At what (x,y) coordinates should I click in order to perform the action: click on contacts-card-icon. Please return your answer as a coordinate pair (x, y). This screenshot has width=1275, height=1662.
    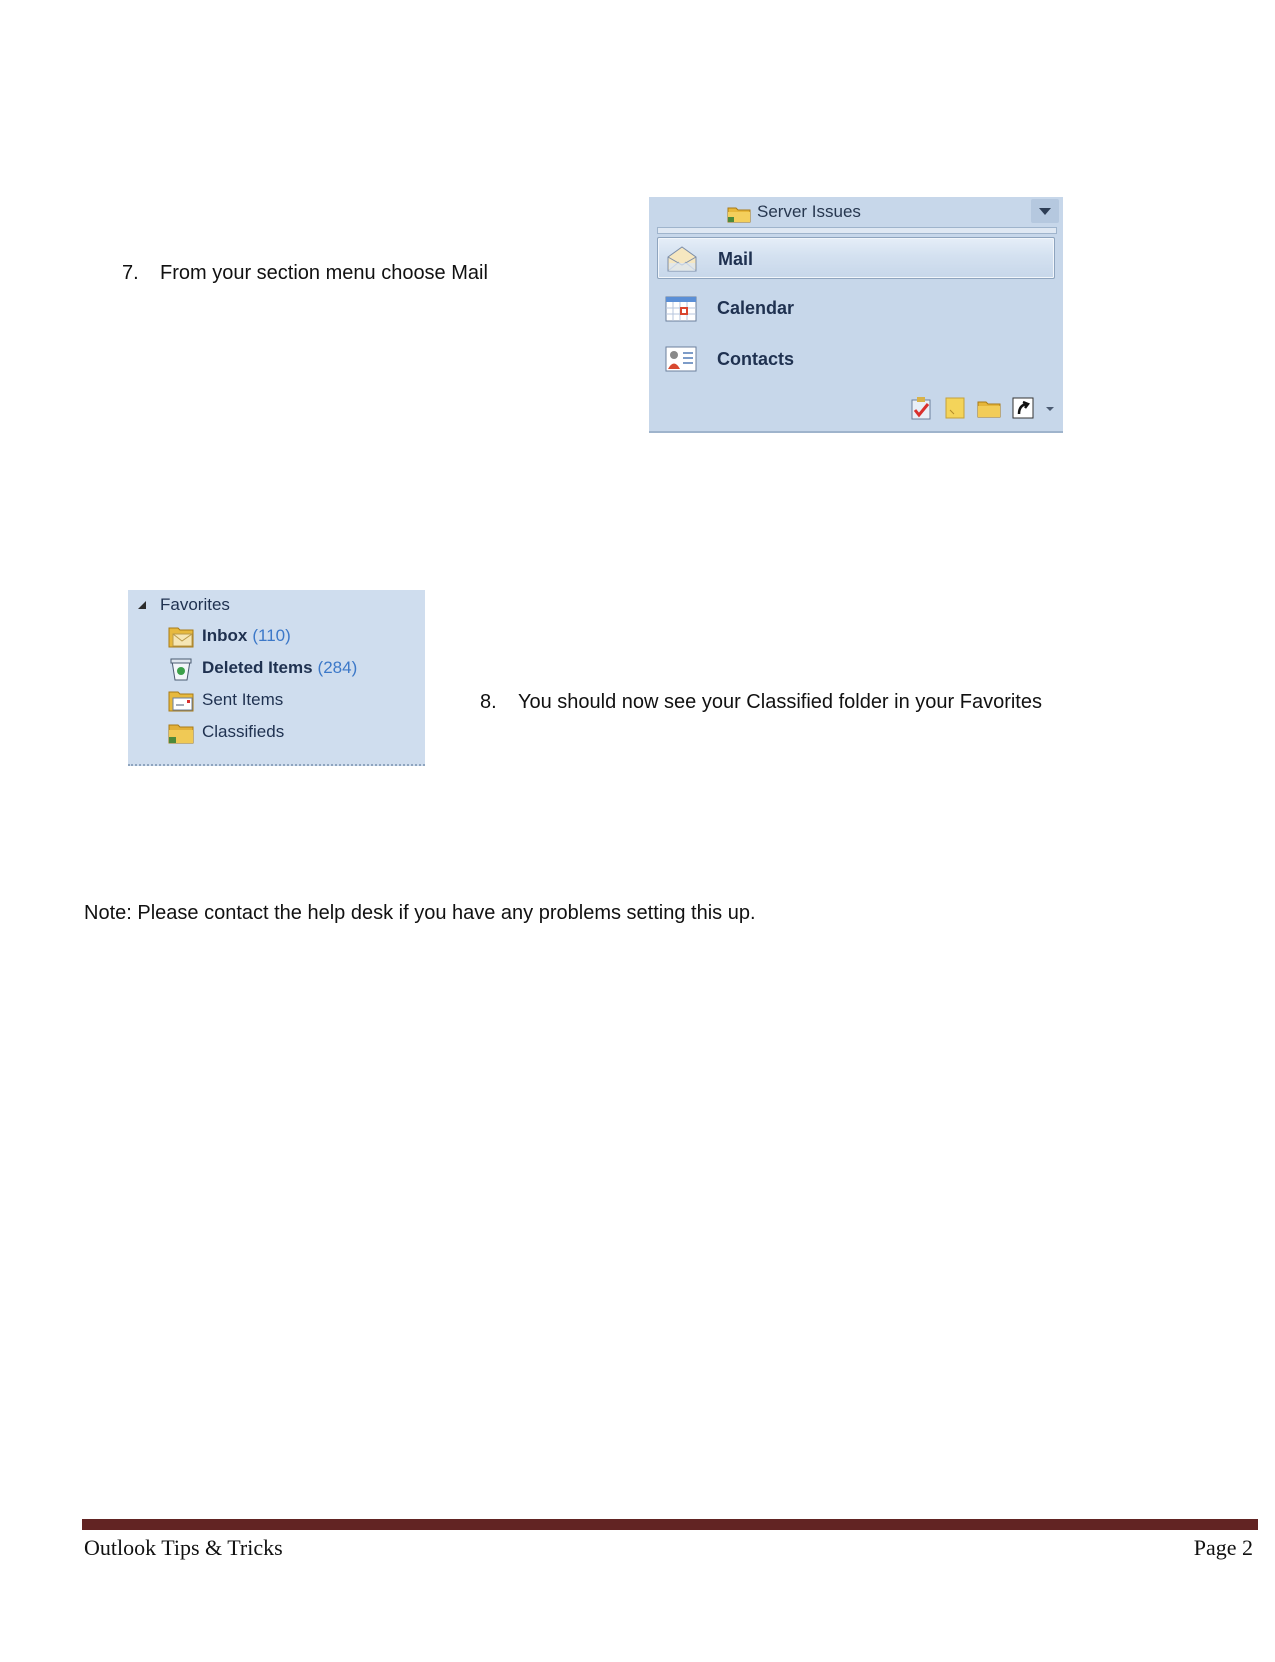
    Looking at the image, I should click on (681, 359).